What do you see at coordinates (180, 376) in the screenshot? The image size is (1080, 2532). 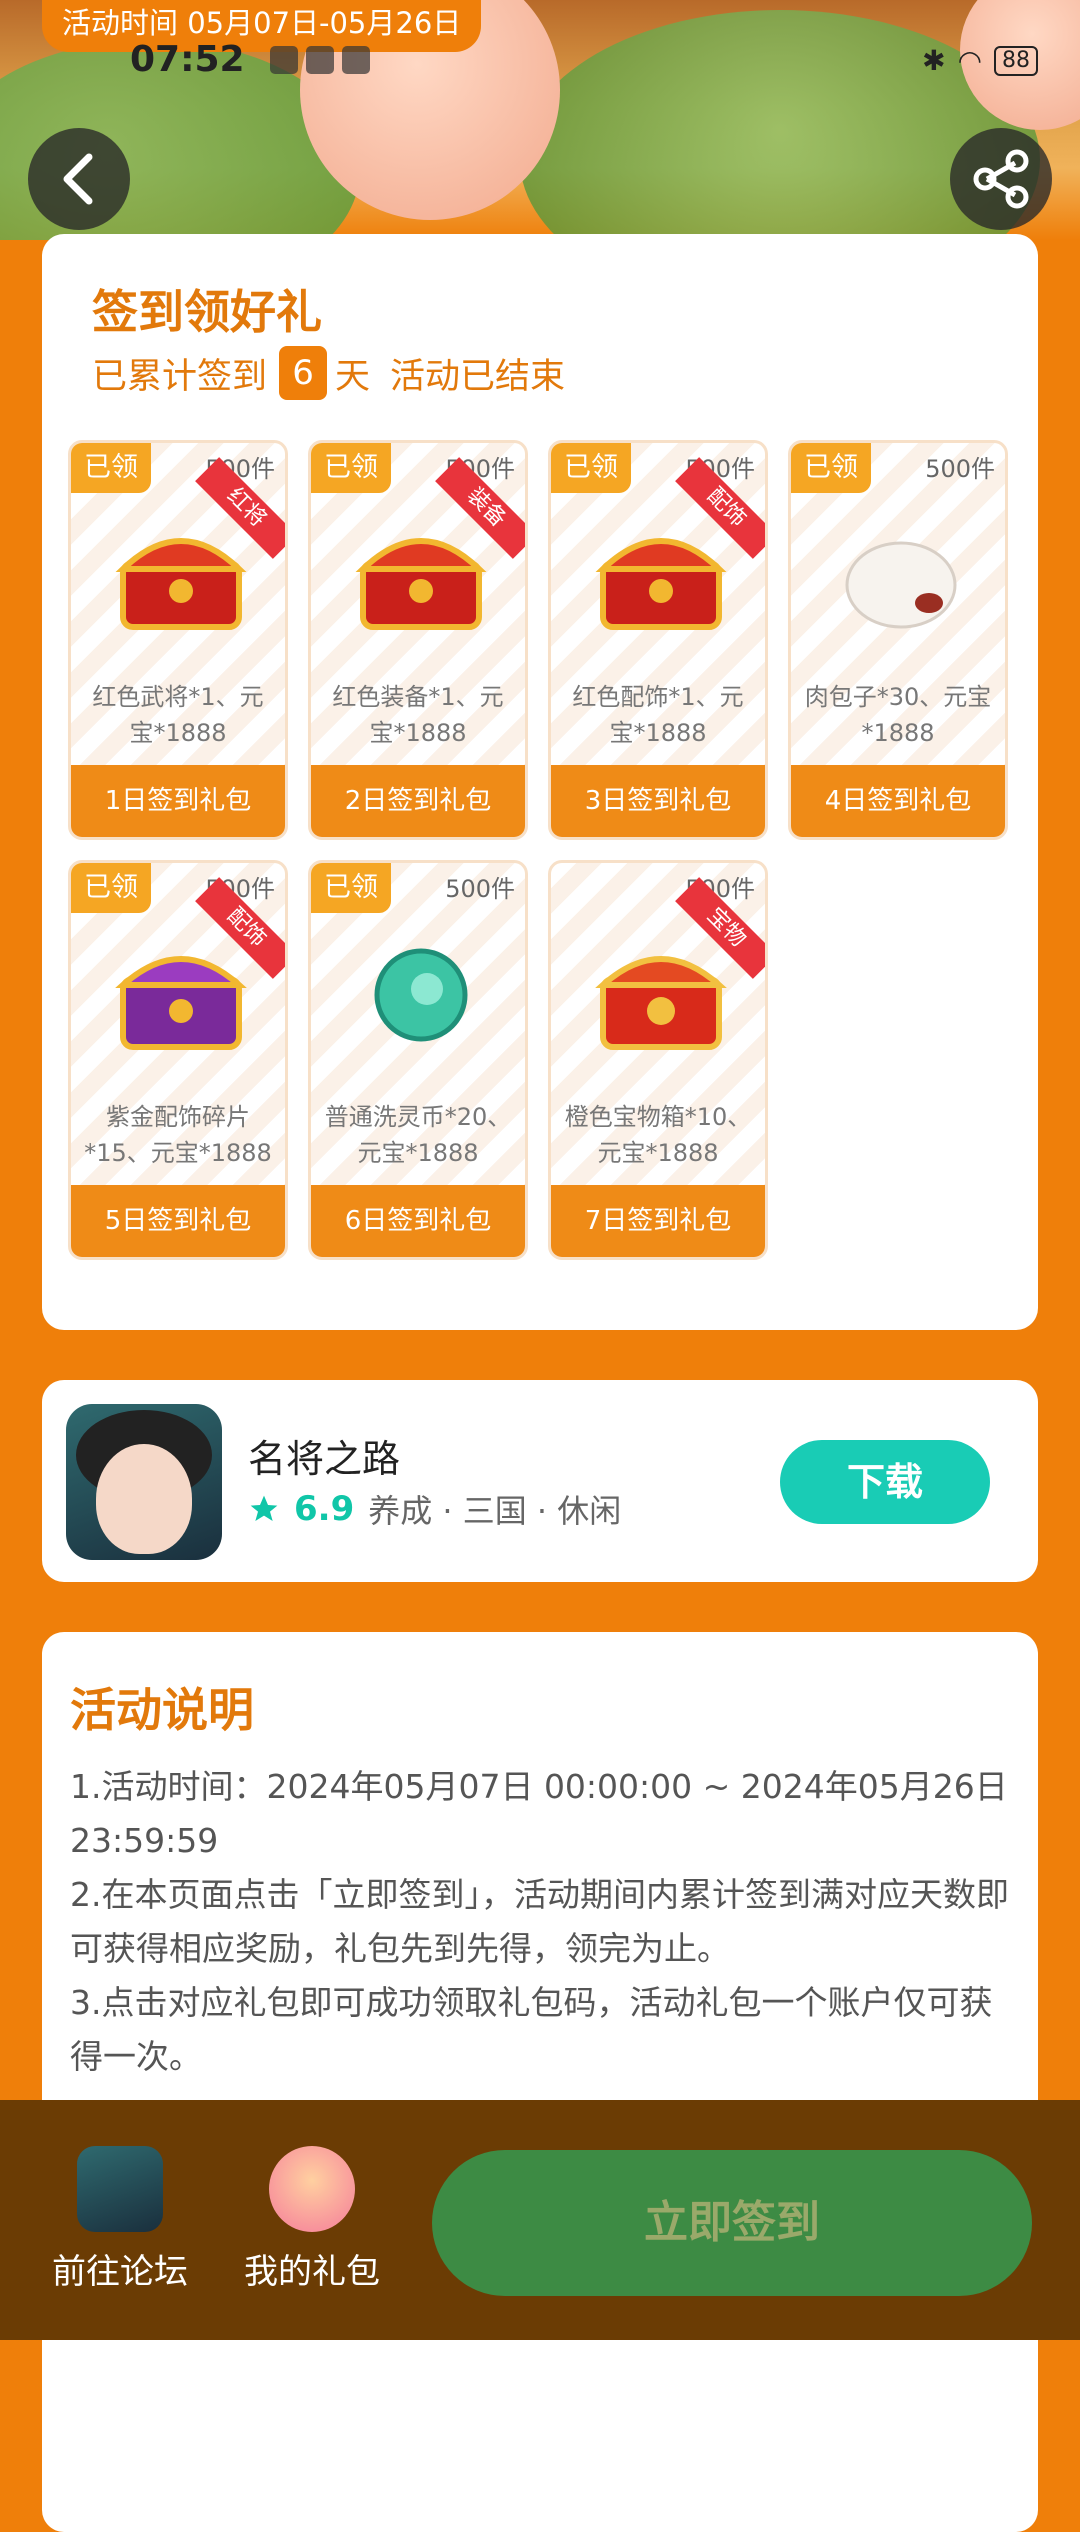 I see `signin-progress-prefix: 已累计签到` at bounding box center [180, 376].